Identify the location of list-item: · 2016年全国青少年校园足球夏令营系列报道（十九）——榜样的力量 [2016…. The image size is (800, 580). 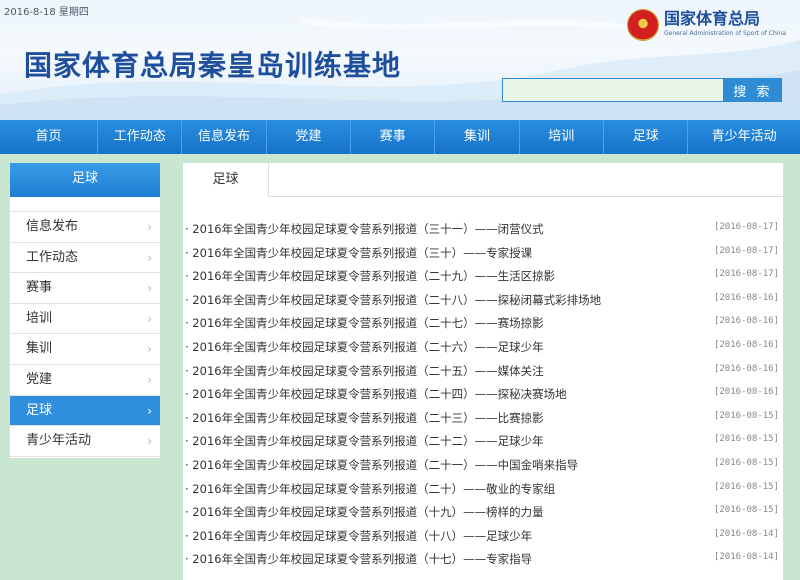
(483, 511).